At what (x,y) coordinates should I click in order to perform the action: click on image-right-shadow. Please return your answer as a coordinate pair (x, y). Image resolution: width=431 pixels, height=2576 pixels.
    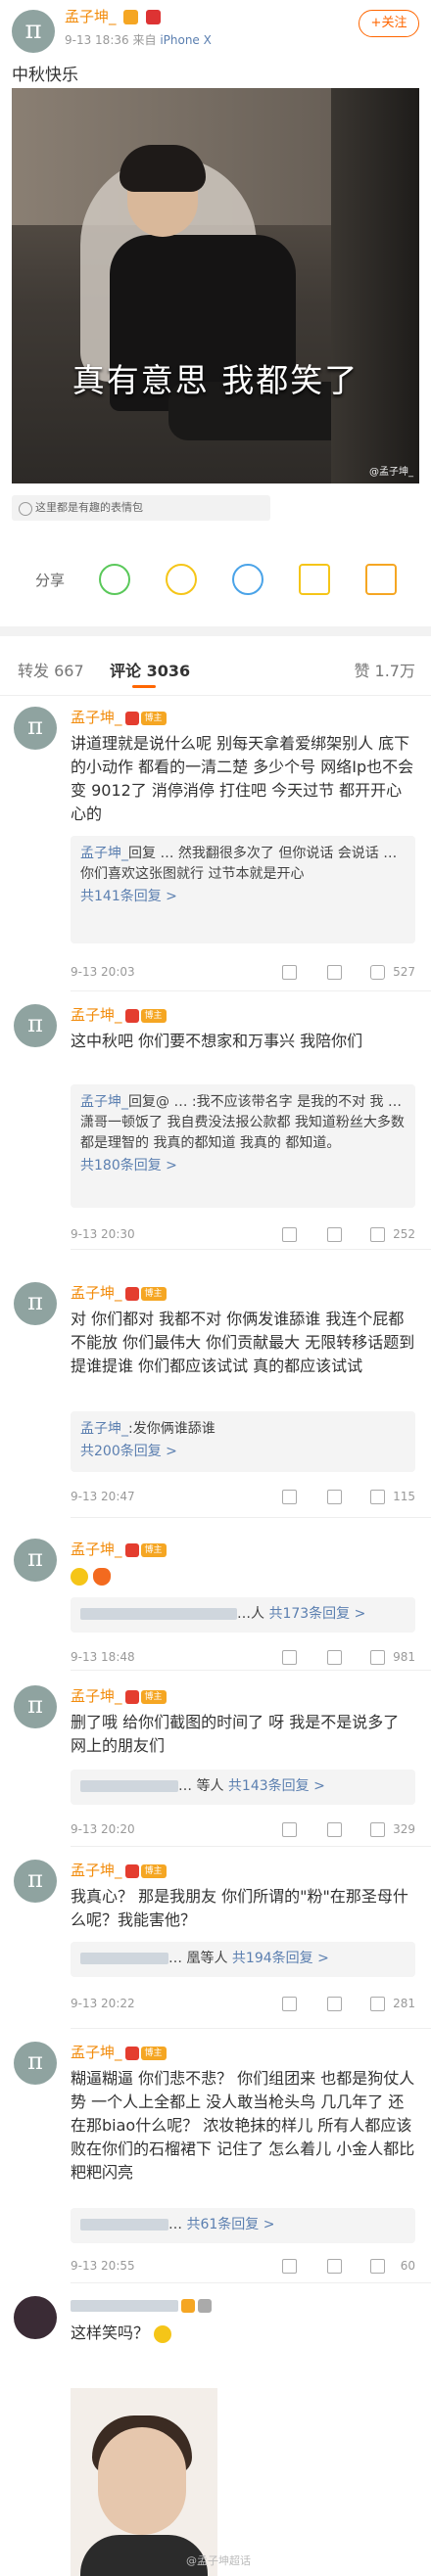
    Looking at the image, I should click on (375, 285).